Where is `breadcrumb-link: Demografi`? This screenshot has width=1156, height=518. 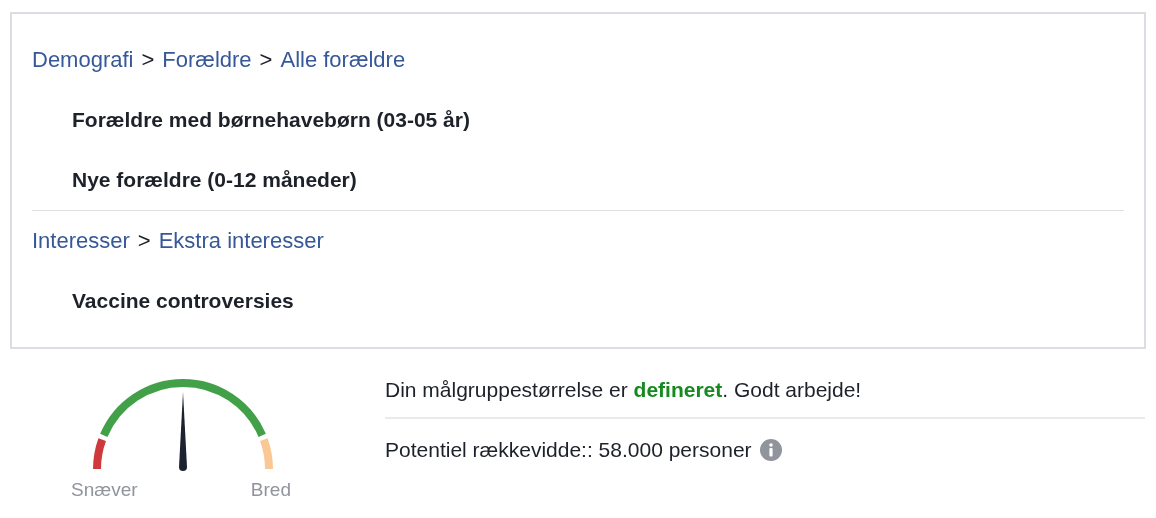
breadcrumb-link: Demografi is located at coordinates (83, 60).